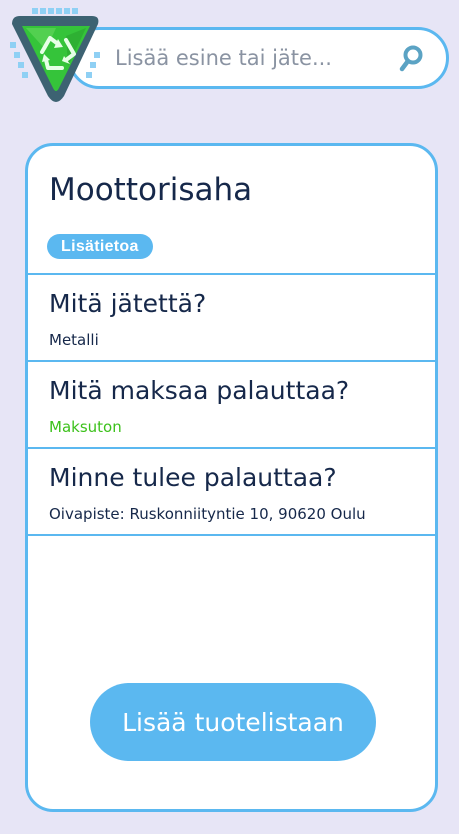 The width and height of the screenshot is (459, 834). I want to click on waste-type-question: Mitä jätettä?, so click(128, 303).